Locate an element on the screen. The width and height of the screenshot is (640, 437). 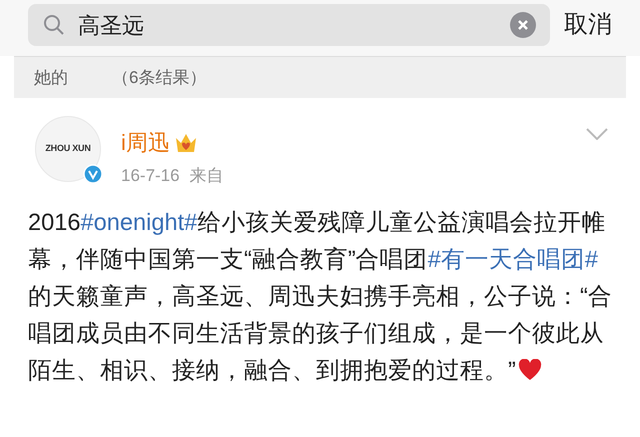
results-count: （6条结果） is located at coordinates (159, 77).